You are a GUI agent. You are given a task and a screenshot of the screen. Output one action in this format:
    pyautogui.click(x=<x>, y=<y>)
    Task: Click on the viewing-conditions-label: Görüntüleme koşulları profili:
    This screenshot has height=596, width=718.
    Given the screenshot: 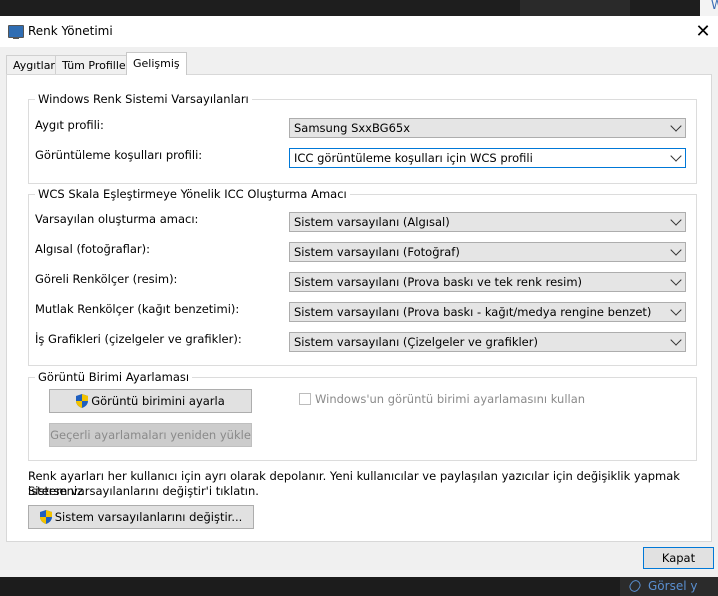 What is the action you would take?
    pyautogui.click(x=119, y=155)
    